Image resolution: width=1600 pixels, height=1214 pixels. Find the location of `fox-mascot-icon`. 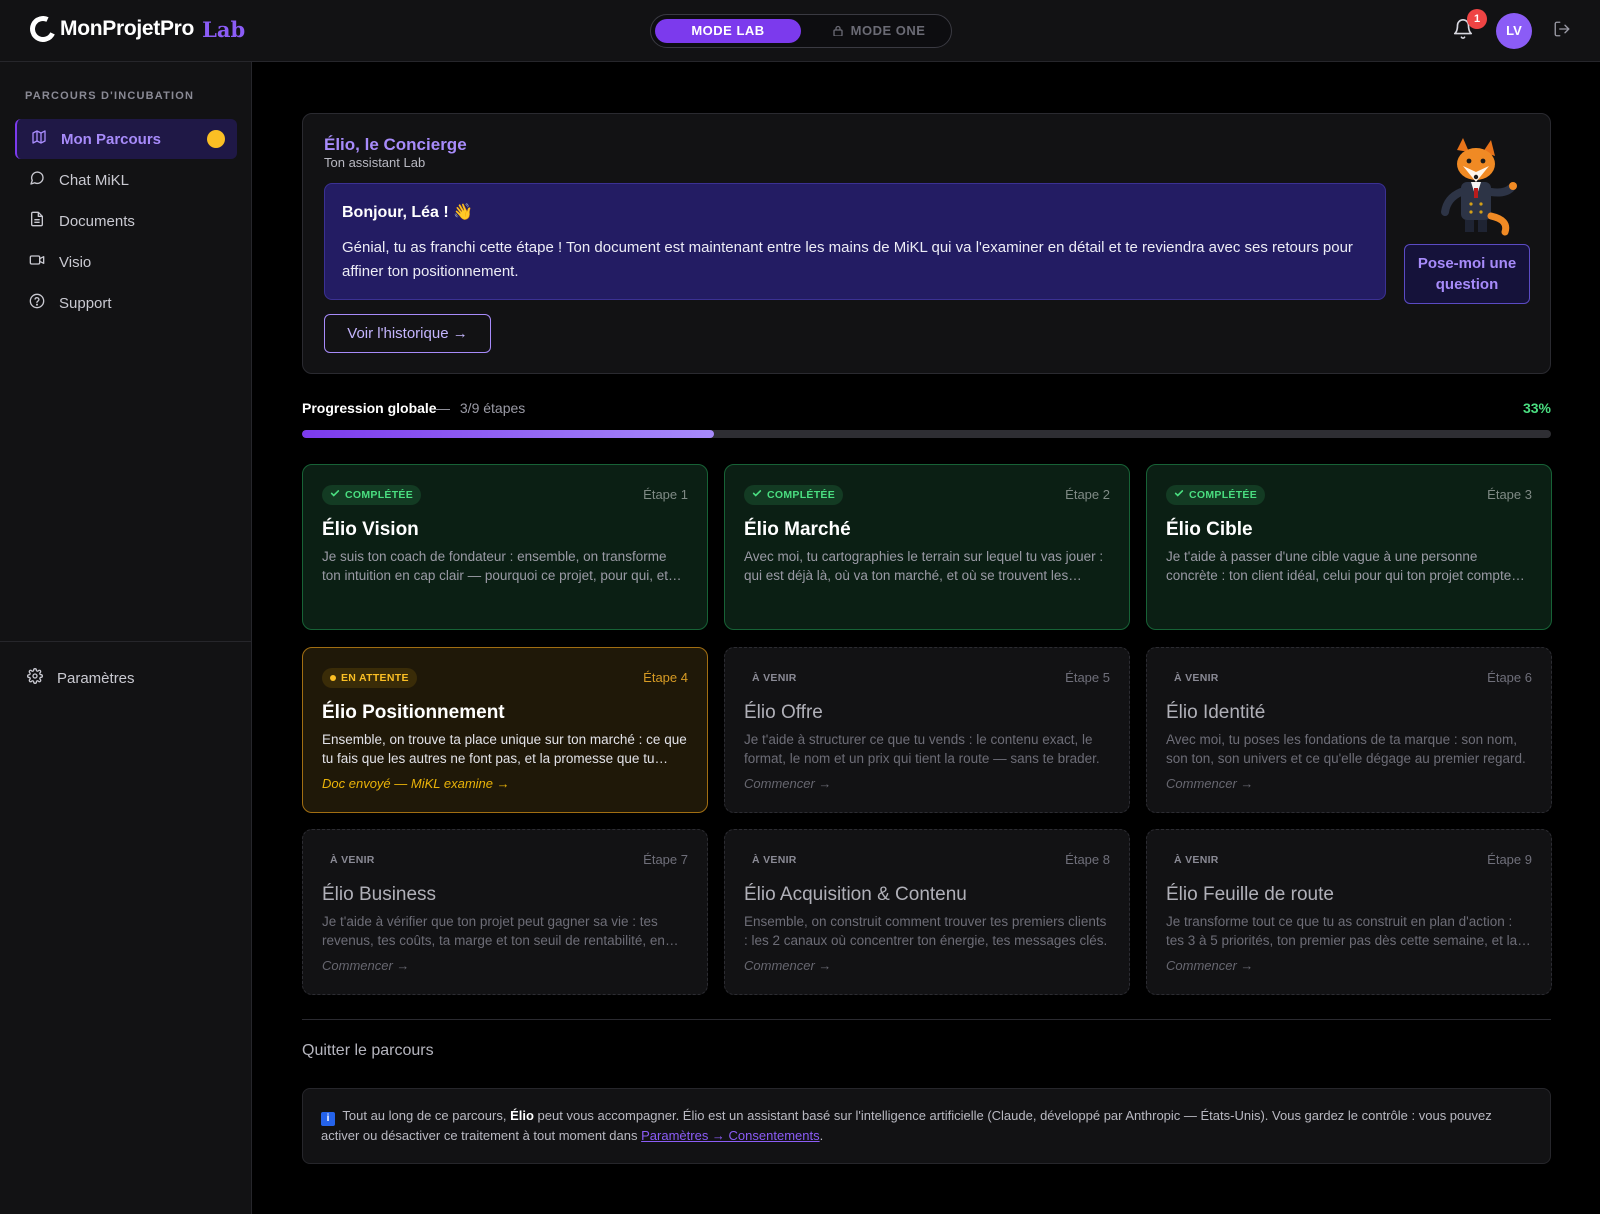

fox-mascot-icon is located at coordinates (1479, 186).